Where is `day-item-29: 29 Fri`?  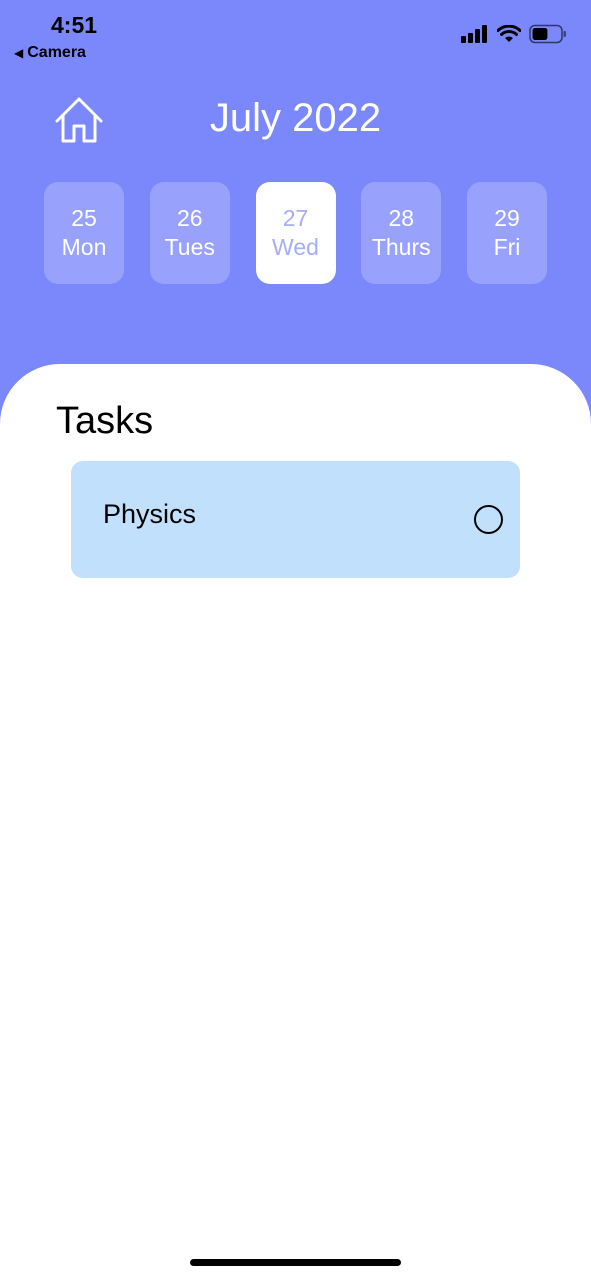 day-item-29: 29 Fri is located at coordinates (507, 233).